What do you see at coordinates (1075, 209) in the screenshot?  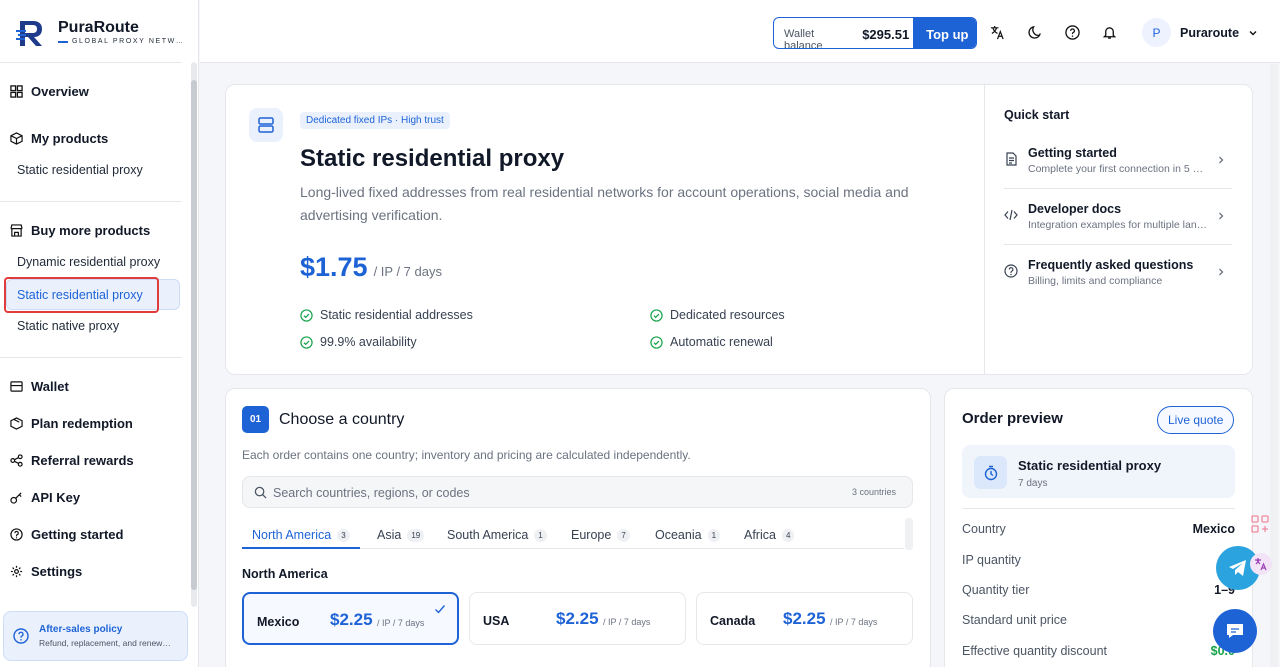 I see `quick-start-item-title: Developer docs` at bounding box center [1075, 209].